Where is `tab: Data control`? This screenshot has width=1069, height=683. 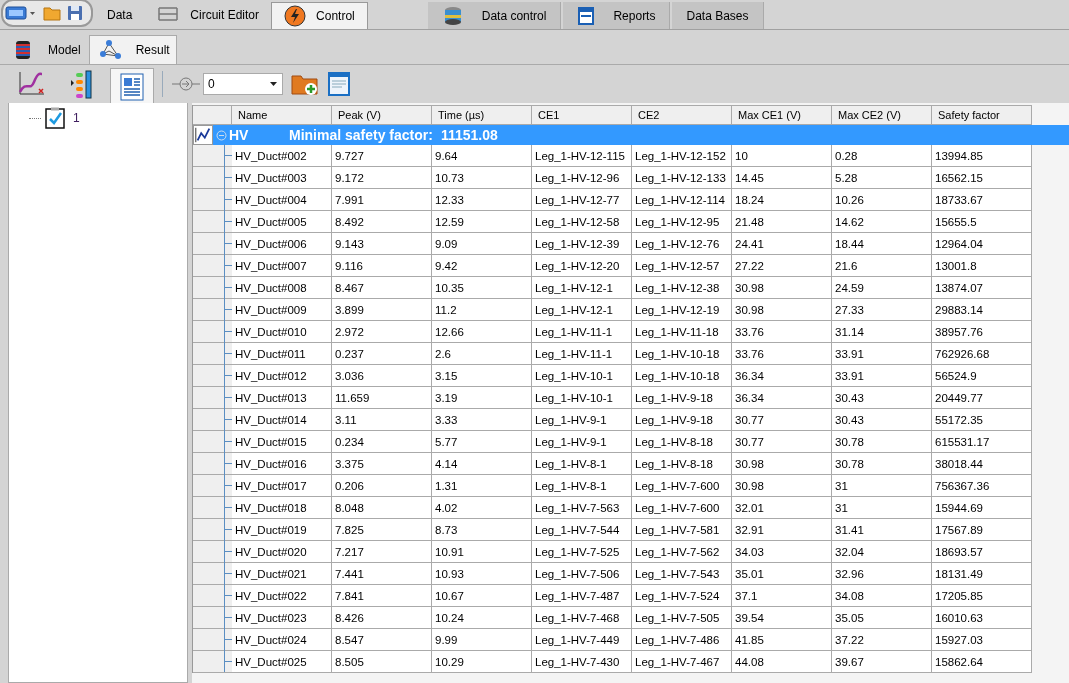
tab: Data control is located at coordinates (494, 15).